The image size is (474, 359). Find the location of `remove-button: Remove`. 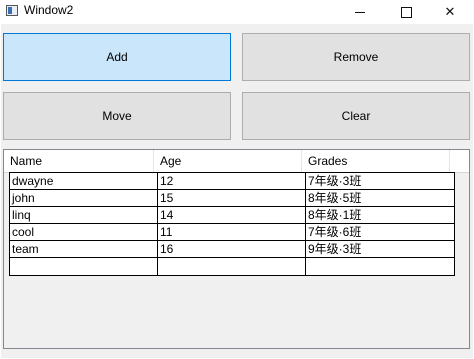

remove-button: Remove is located at coordinates (356, 57).